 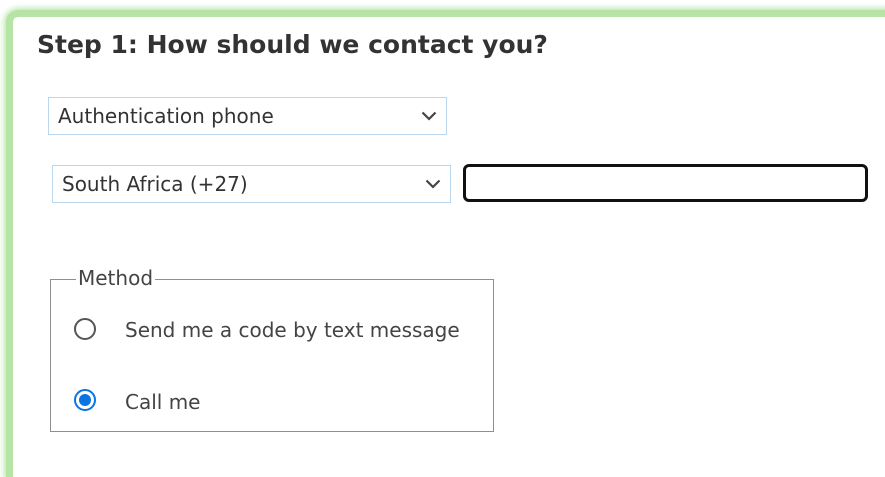 What do you see at coordinates (116, 278) in the screenshot?
I see `method-legend: Method` at bounding box center [116, 278].